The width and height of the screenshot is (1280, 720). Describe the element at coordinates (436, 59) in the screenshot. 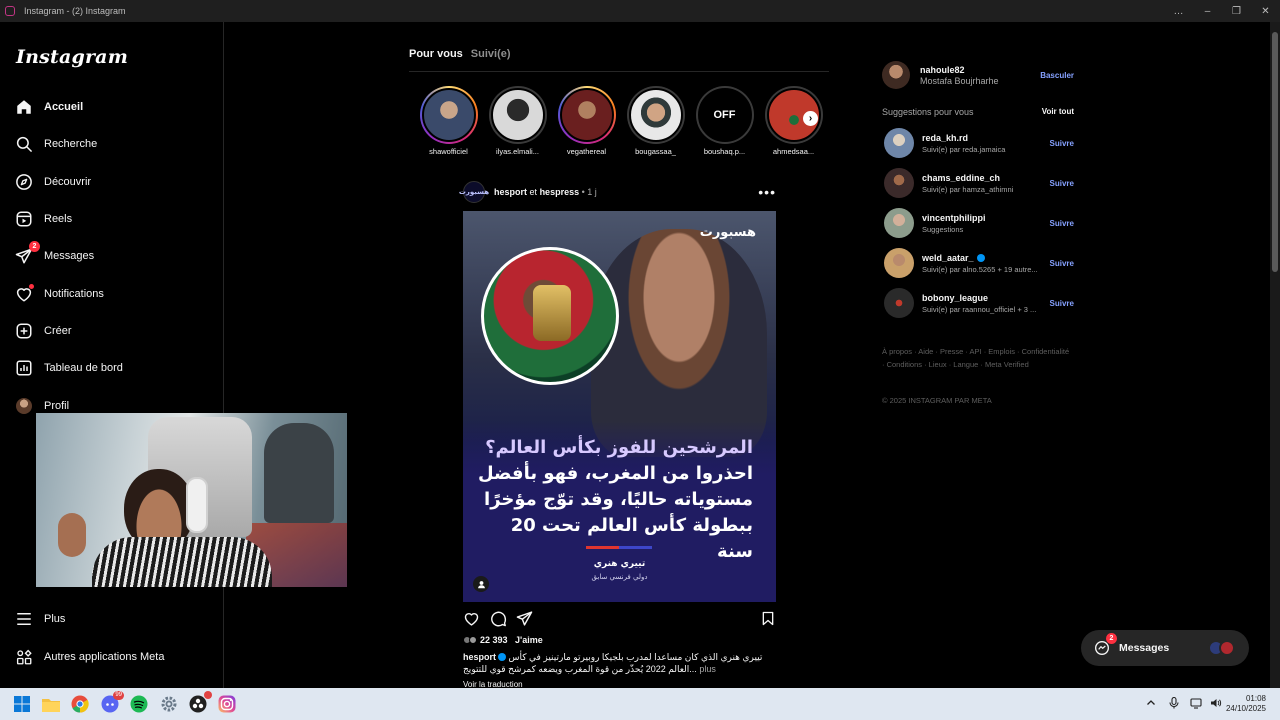

I see `tab-for-you: Pour vous` at that location.